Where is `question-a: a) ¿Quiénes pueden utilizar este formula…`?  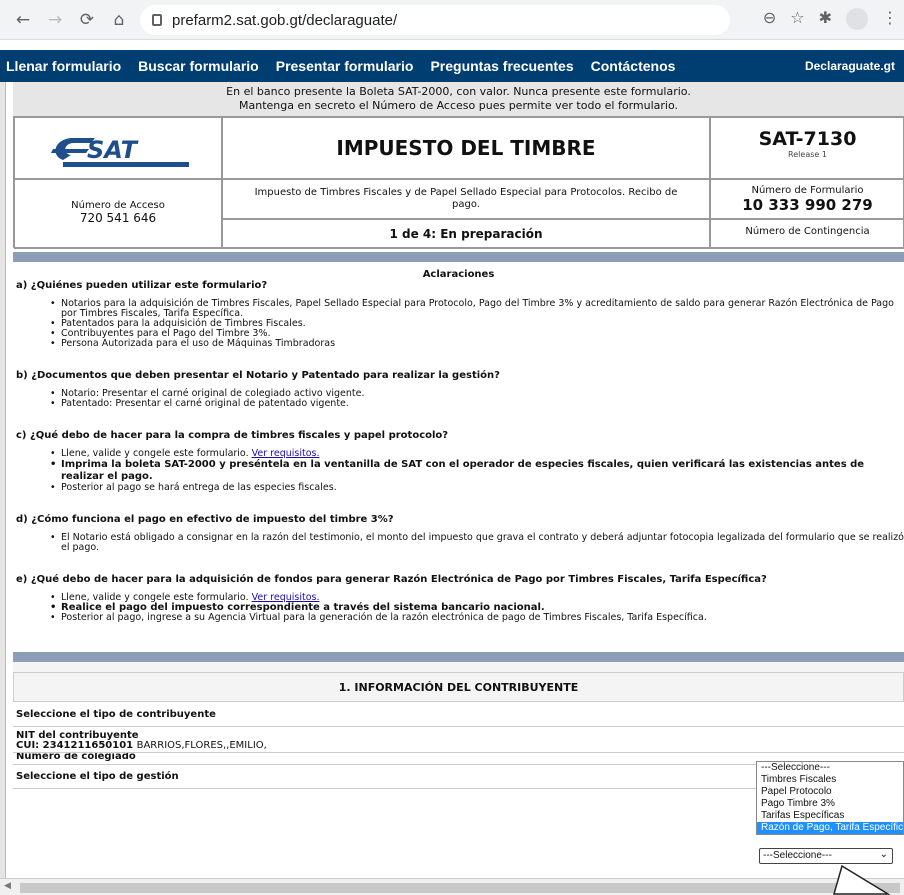
question-a: a) ¿Quiénes pueden utilizar este formula… is located at coordinates (142, 285).